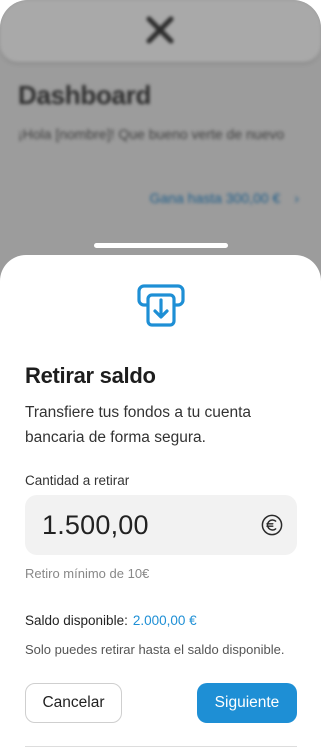  Describe the element at coordinates (87, 573) in the screenshot. I see `minimum-withdrawal-note: Retiro mínimo de 10€` at that location.